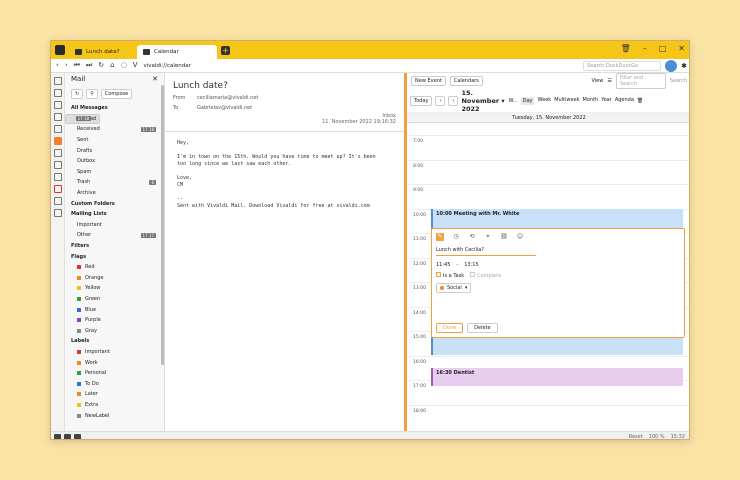  What do you see at coordinates (114, 330) in the screenshot?
I see `folder-item: Gray` at bounding box center [114, 330].